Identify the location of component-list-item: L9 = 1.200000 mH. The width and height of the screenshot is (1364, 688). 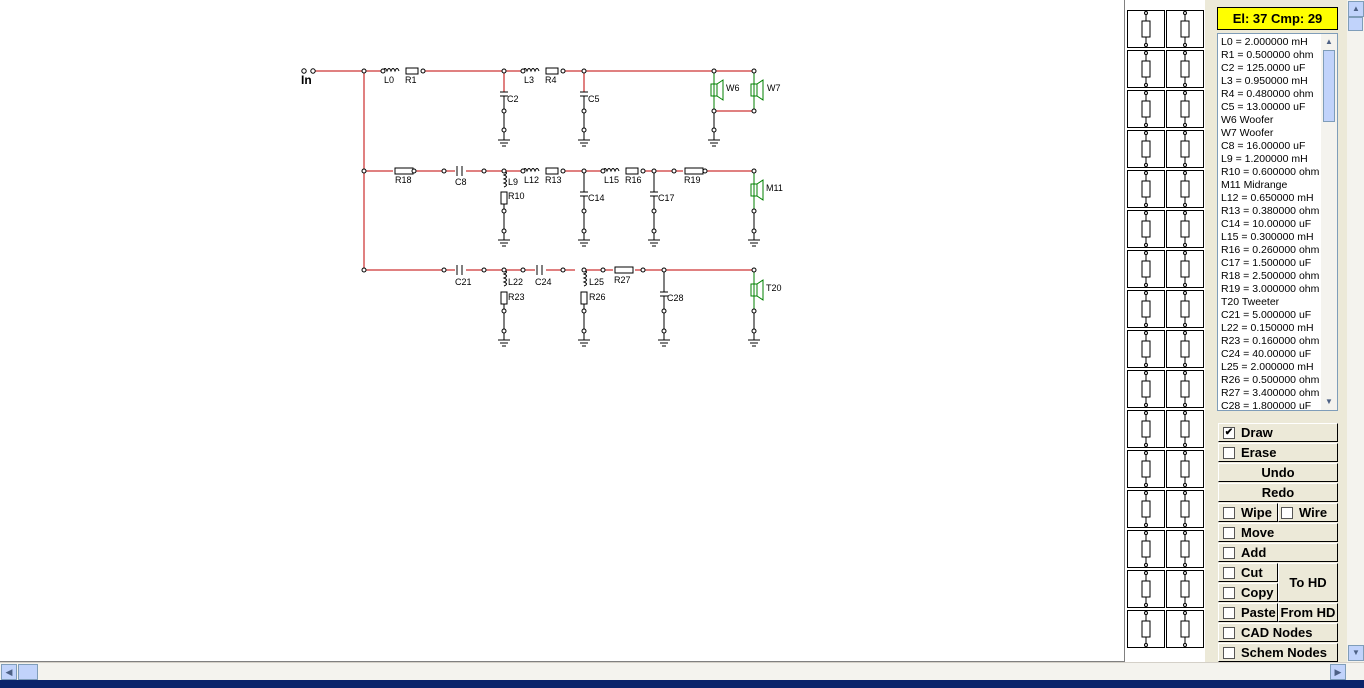
(1271, 159).